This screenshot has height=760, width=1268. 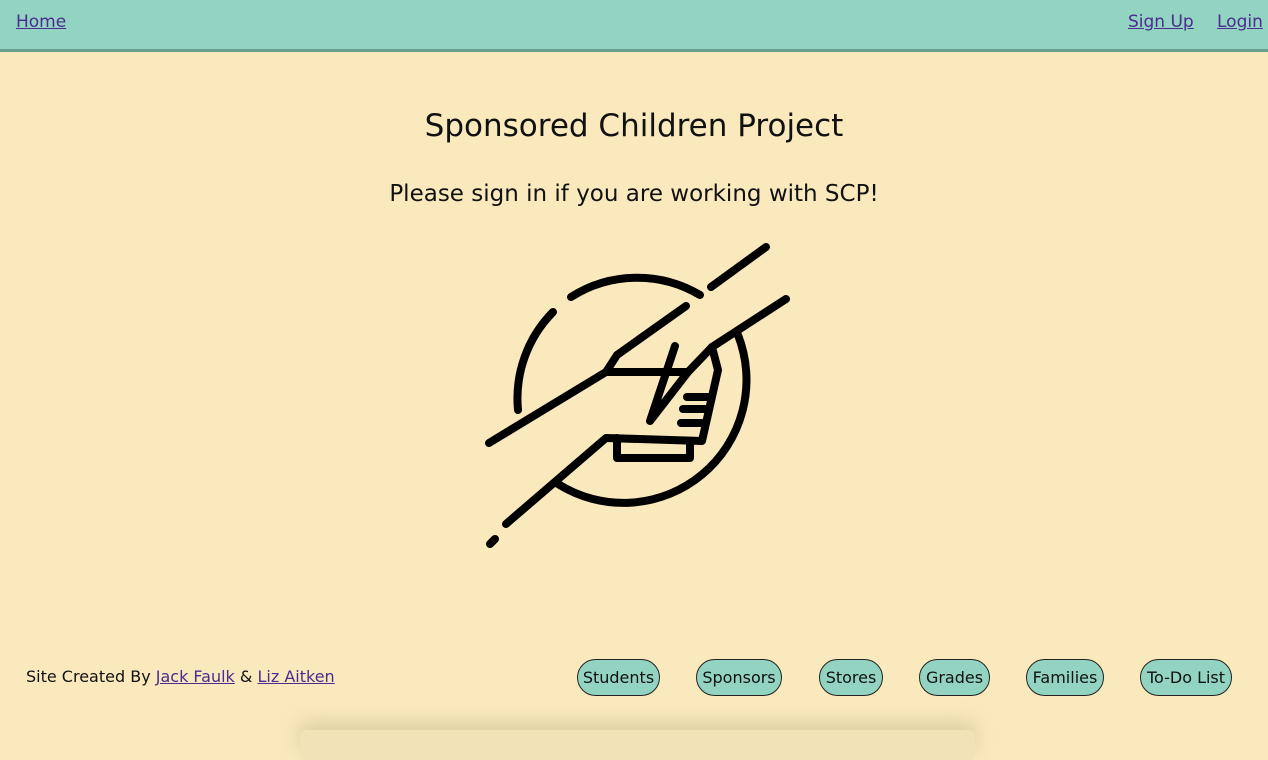 I want to click on footer-credit: Site Created By Jack Faulk & Liz Aitken, so click(x=180, y=676).